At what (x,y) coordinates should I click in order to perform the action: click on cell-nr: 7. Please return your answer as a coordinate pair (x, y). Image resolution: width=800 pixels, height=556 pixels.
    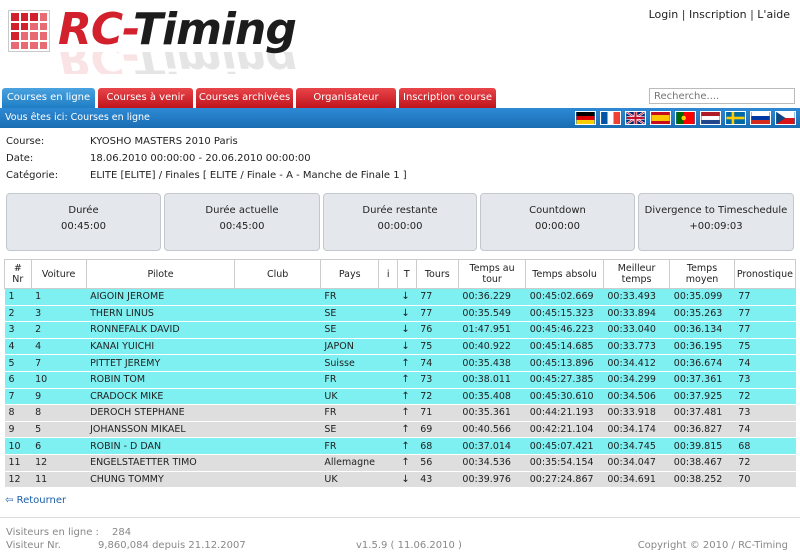
    Looking at the image, I should click on (18, 397).